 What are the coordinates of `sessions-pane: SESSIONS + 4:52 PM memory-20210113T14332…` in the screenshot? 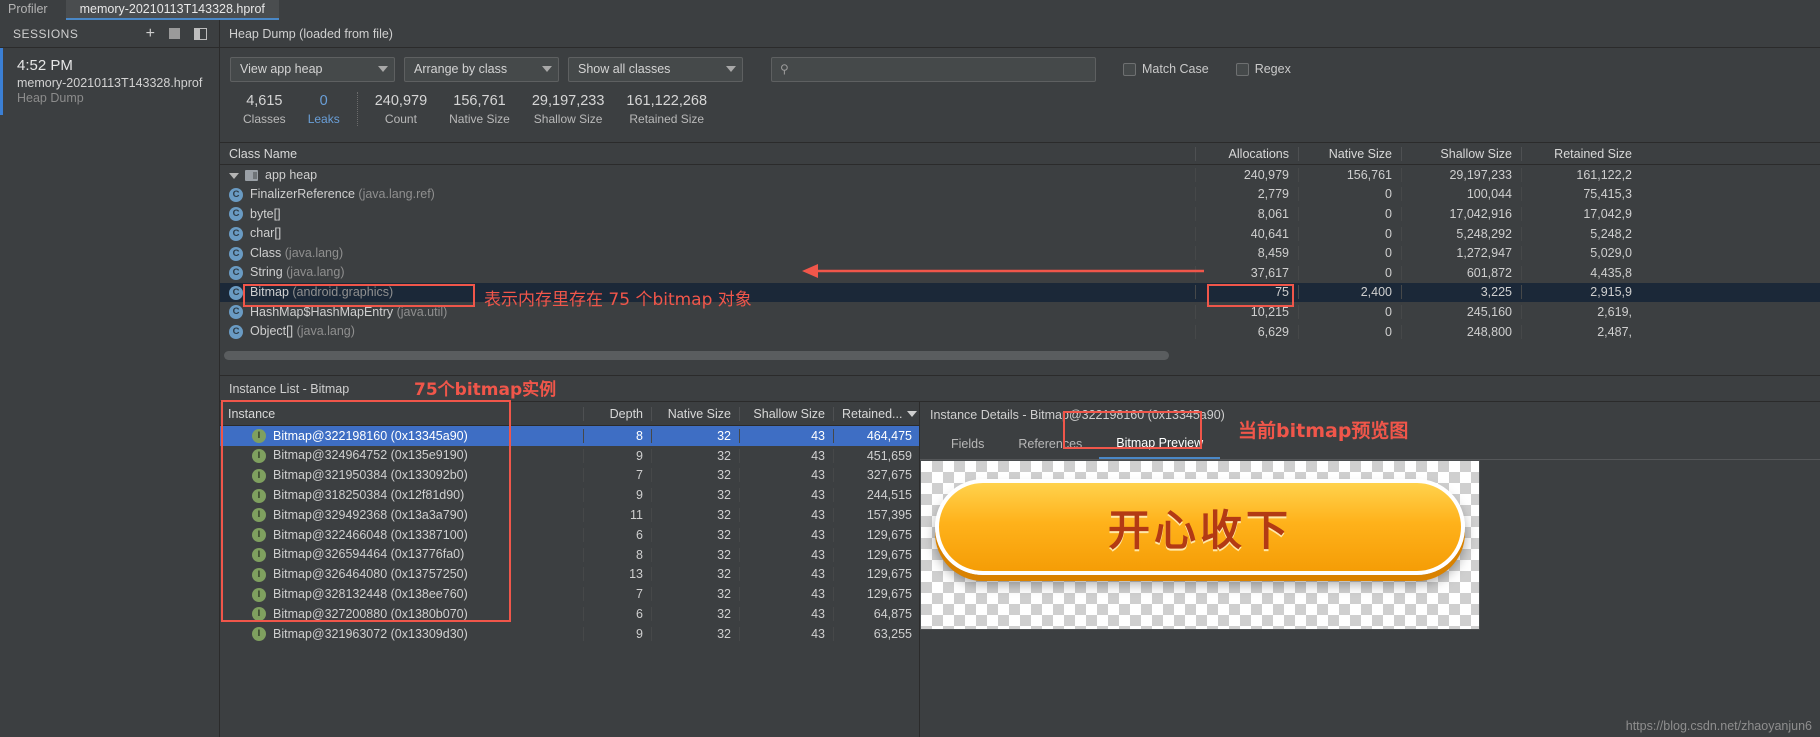 It's located at (110, 378).